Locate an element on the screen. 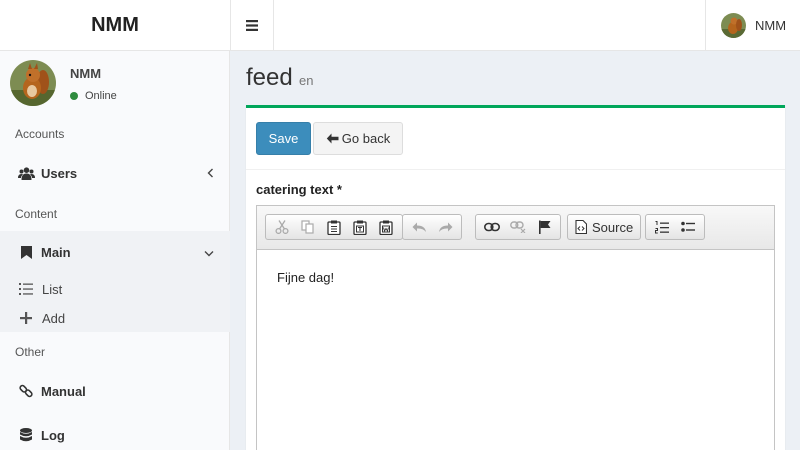 This screenshot has width=800, height=450. page-language-label: en is located at coordinates (306, 80).